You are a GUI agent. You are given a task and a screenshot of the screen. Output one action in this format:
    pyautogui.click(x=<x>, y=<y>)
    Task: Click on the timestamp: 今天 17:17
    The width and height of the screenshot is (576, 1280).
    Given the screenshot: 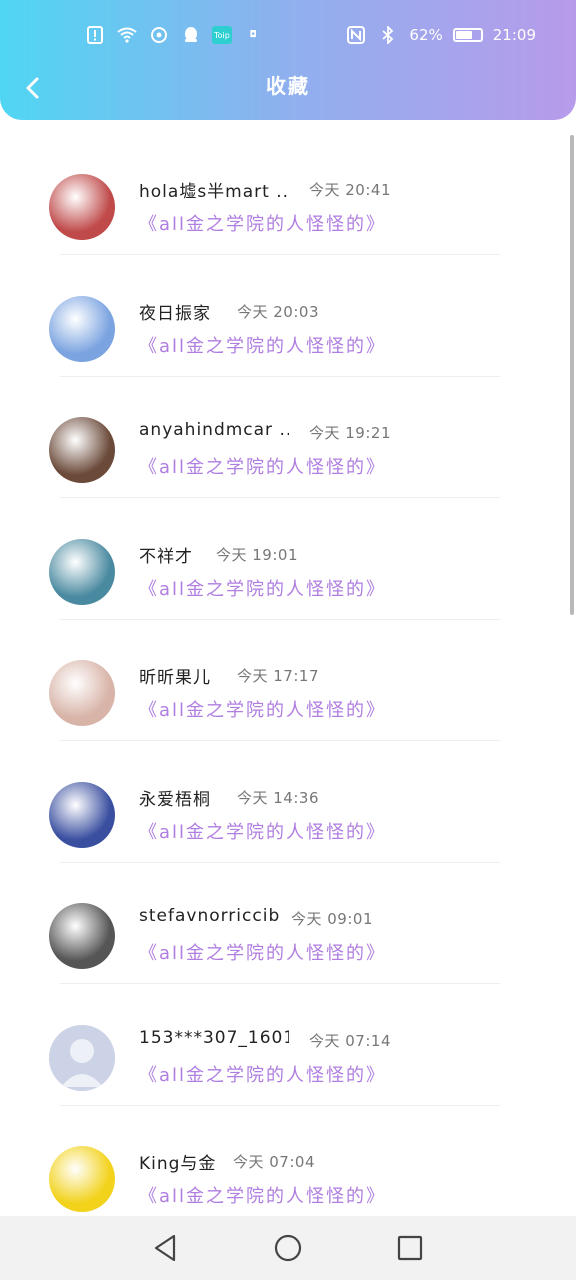 What is the action you would take?
    pyautogui.click(x=278, y=676)
    